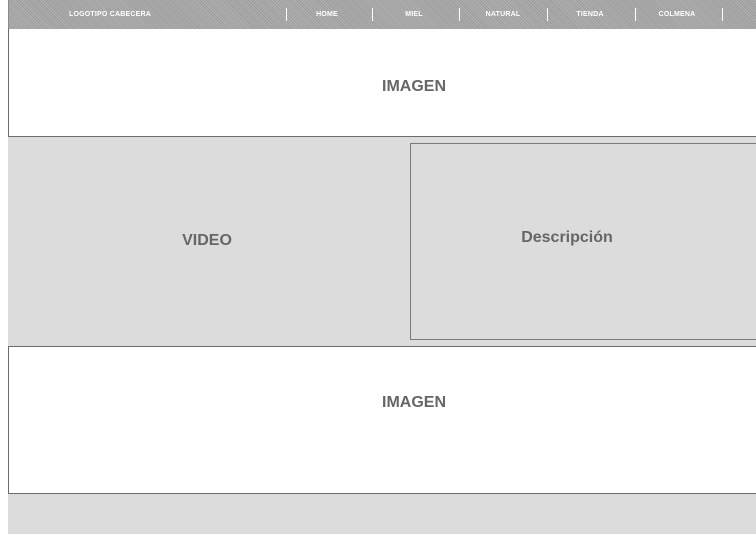 The width and height of the screenshot is (756, 534). I want to click on nav-item-home: HOME, so click(327, 14).